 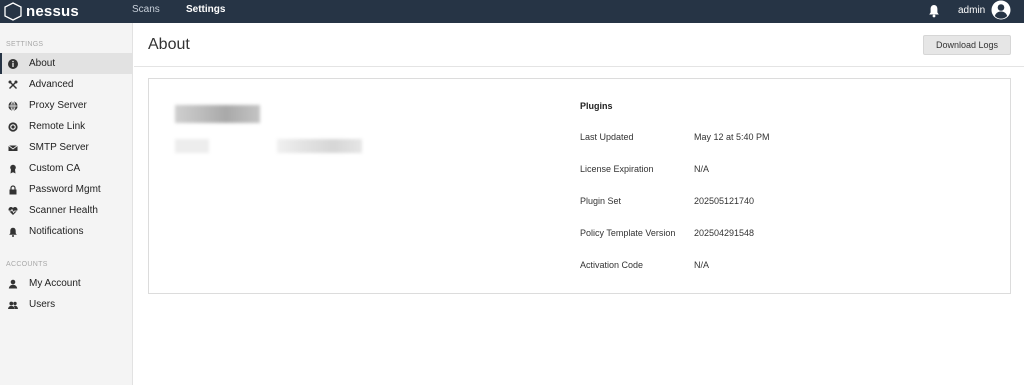 What do you see at coordinates (13, 148) in the screenshot?
I see `envelope-icon` at bounding box center [13, 148].